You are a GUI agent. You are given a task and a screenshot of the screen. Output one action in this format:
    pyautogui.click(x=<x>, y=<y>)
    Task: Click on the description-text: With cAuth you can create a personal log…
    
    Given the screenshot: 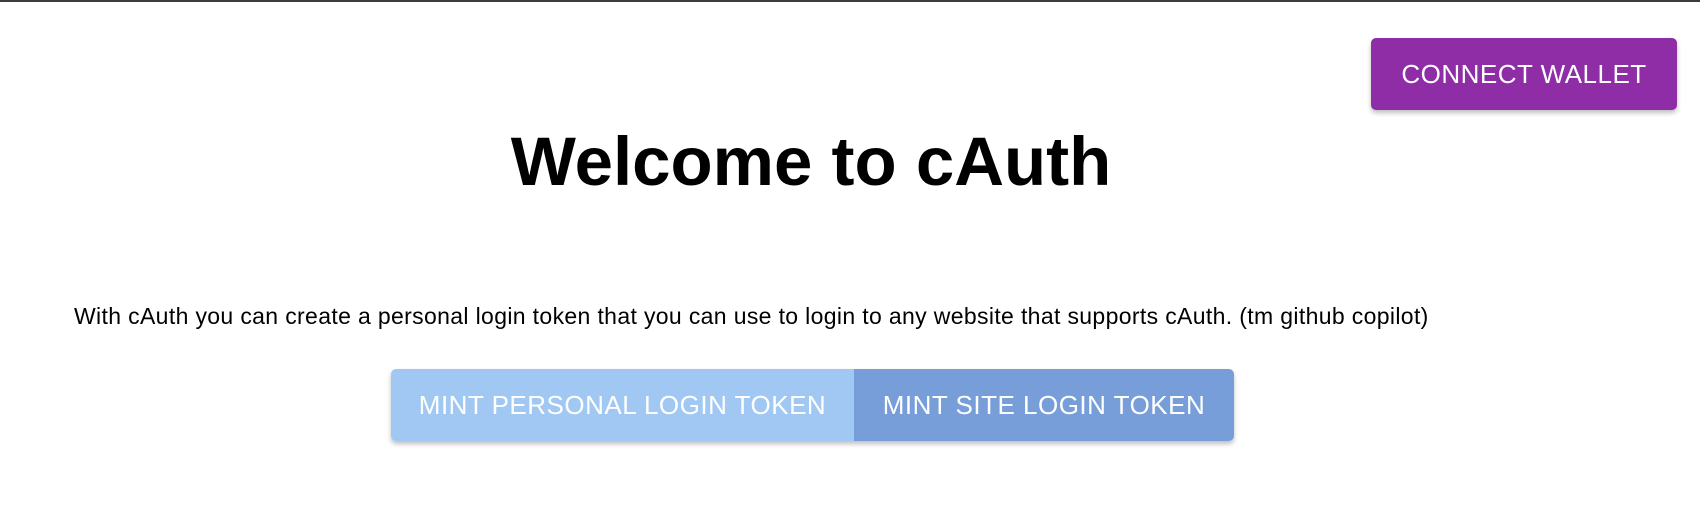 What is the action you would take?
    pyautogui.click(x=751, y=316)
    